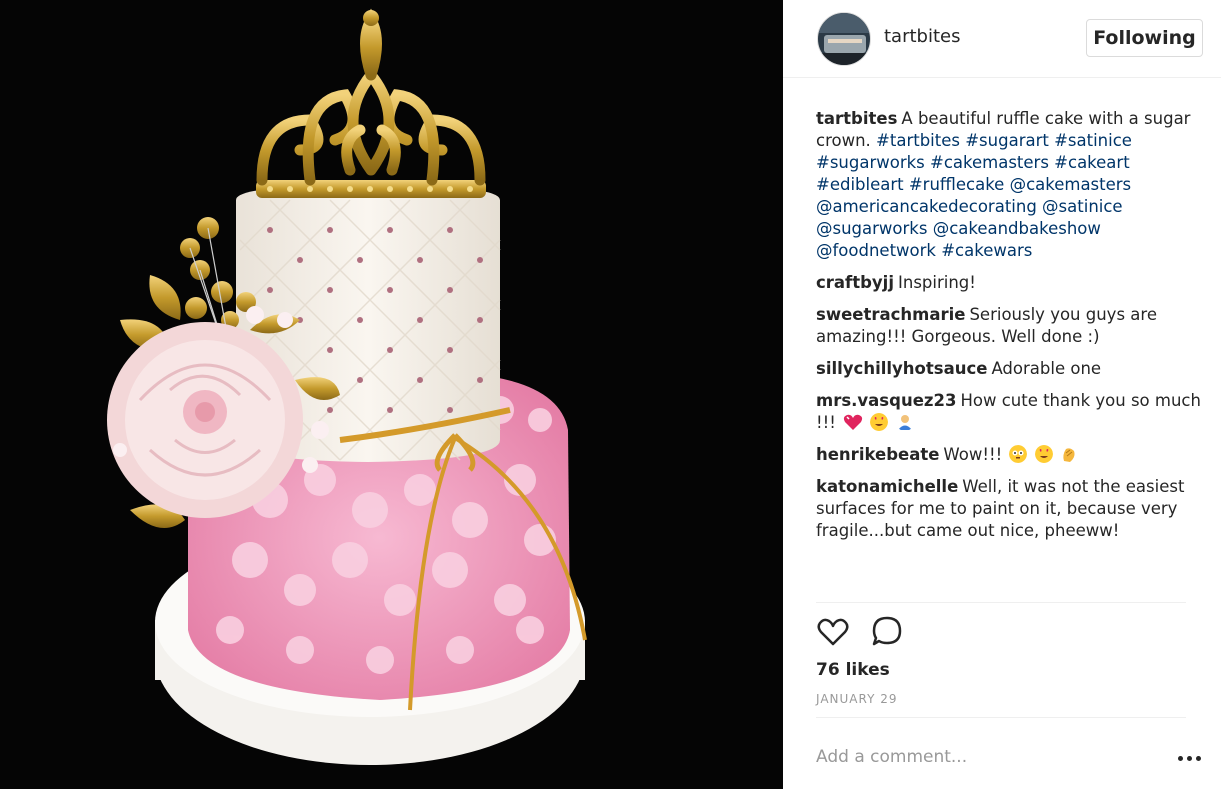  Describe the element at coordinates (916, 633) in the screenshot. I see `post-actions` at that location.